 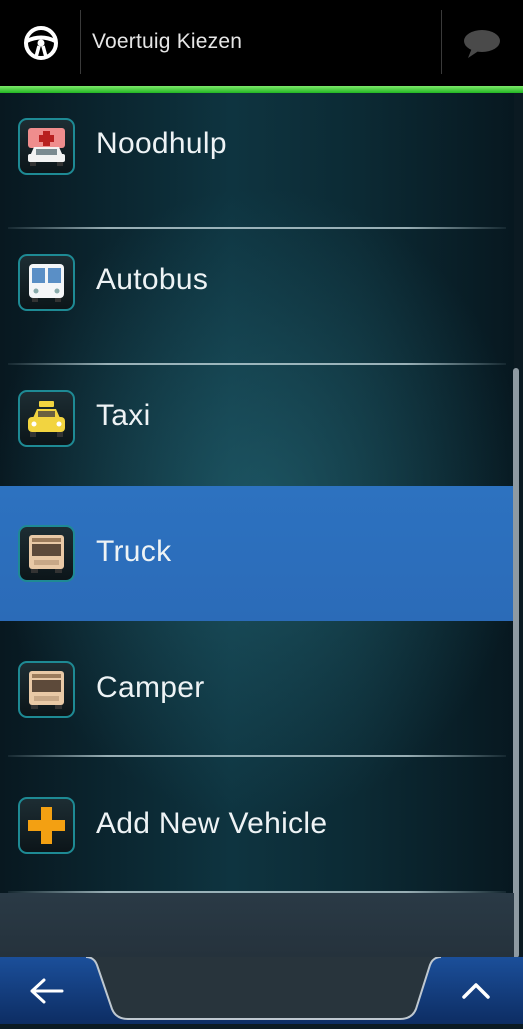 I want to click on list-item-add-new-vehicle: Add New Vehicle, so click(x=257, y=825).